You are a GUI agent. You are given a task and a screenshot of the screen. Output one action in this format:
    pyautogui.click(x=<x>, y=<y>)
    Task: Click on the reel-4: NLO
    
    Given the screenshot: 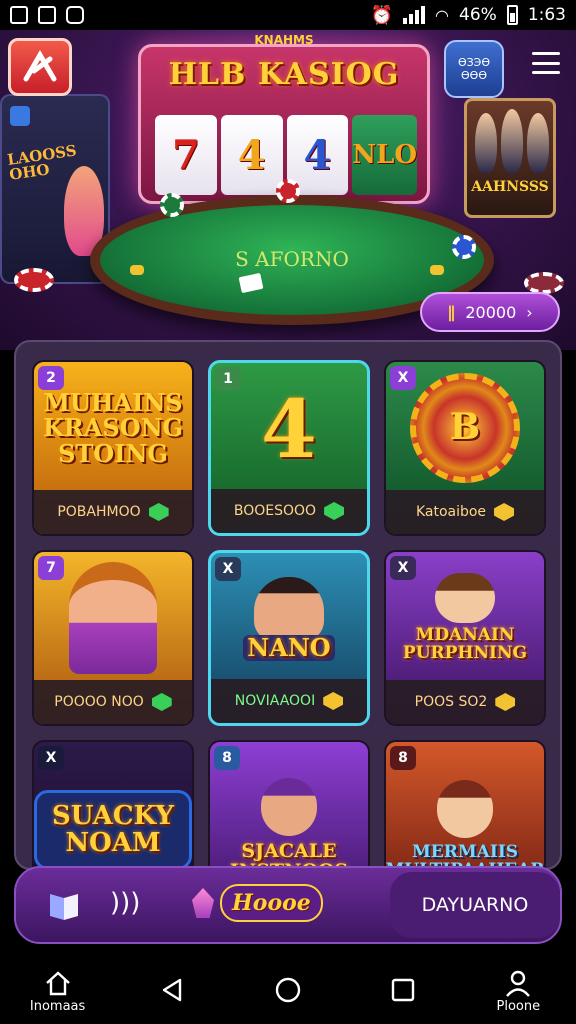 What is the action you would take?
    pyautogui.click(x=384, y=155)
    